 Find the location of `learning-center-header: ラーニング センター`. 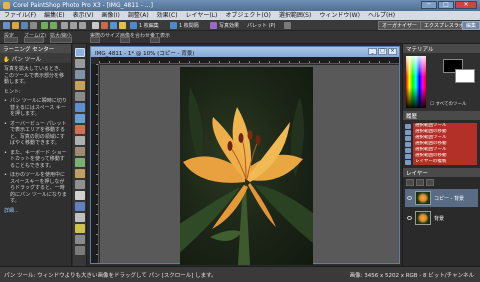

learning-center-header: ラーニング センター is located at coordinates (35, 48).